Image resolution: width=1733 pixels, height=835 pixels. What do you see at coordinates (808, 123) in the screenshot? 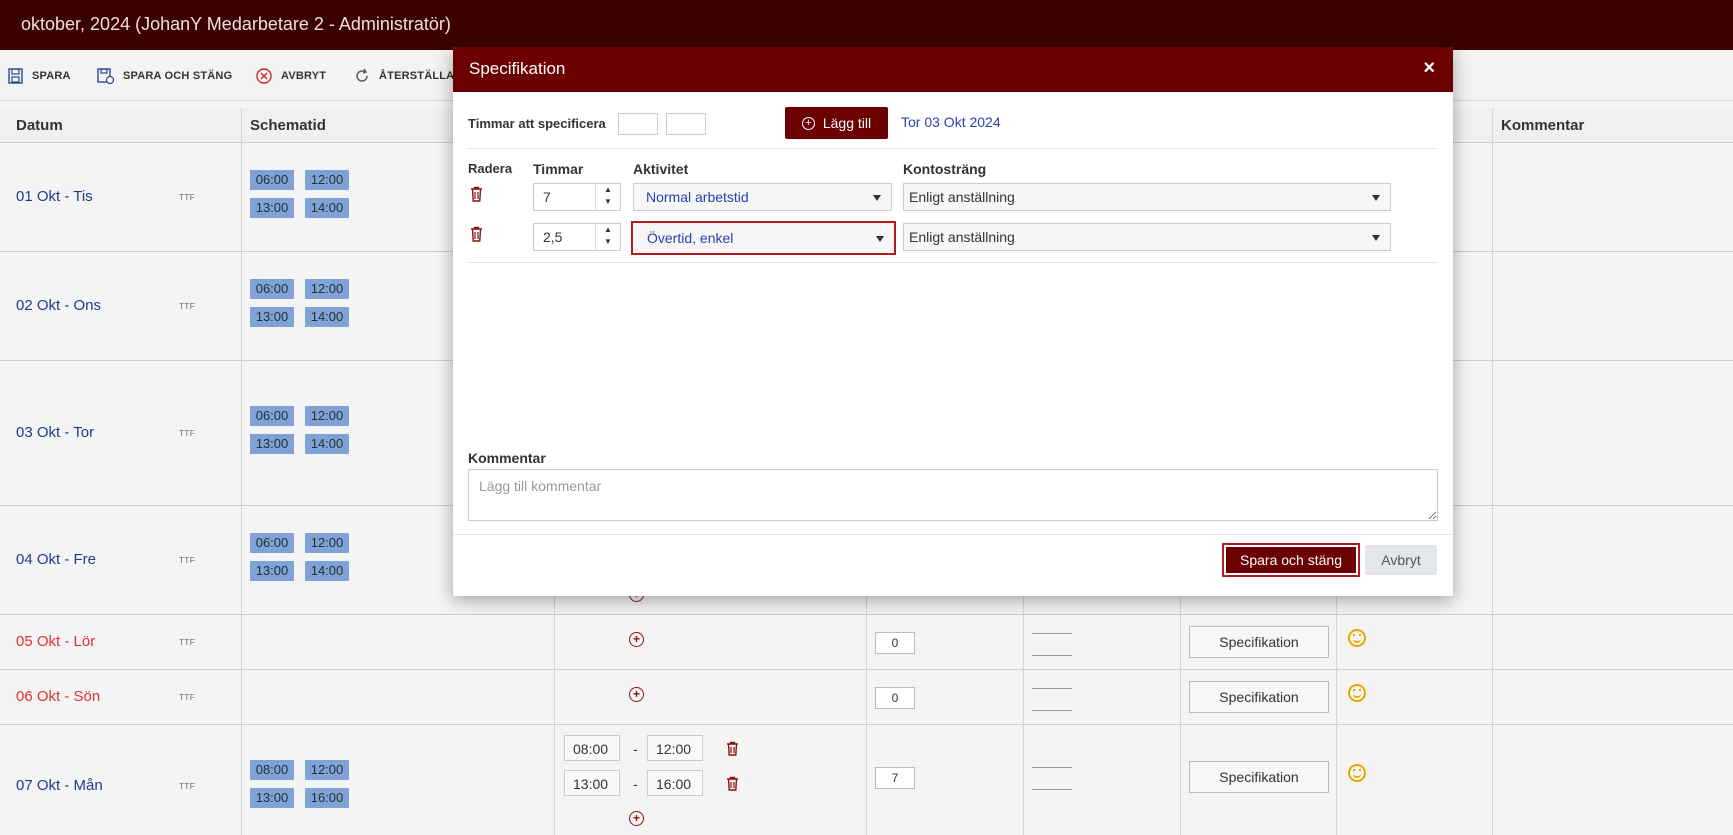
I see `plus-circle-icon: +` at bounding box center [808, 123].